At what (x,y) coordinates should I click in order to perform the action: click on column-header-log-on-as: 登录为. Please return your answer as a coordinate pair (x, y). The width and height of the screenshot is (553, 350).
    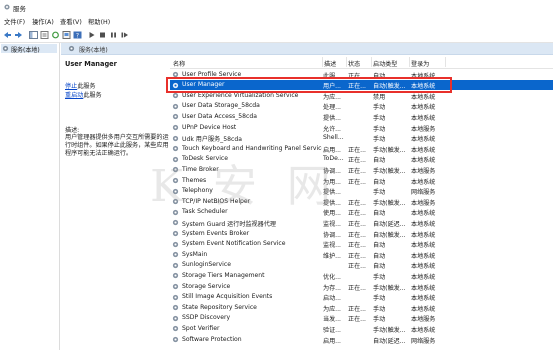
    Looking at the image, I should click on (420, 63).